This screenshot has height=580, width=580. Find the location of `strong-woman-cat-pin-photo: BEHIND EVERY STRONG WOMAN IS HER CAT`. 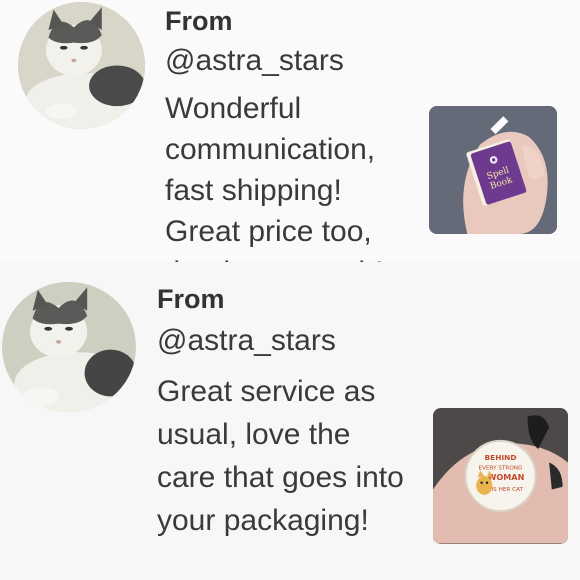

strong-woman-cat-pin-photo: BEHIND EVERY STRONG WOMAN IS HER CAT is located at coordinates (500, 476).